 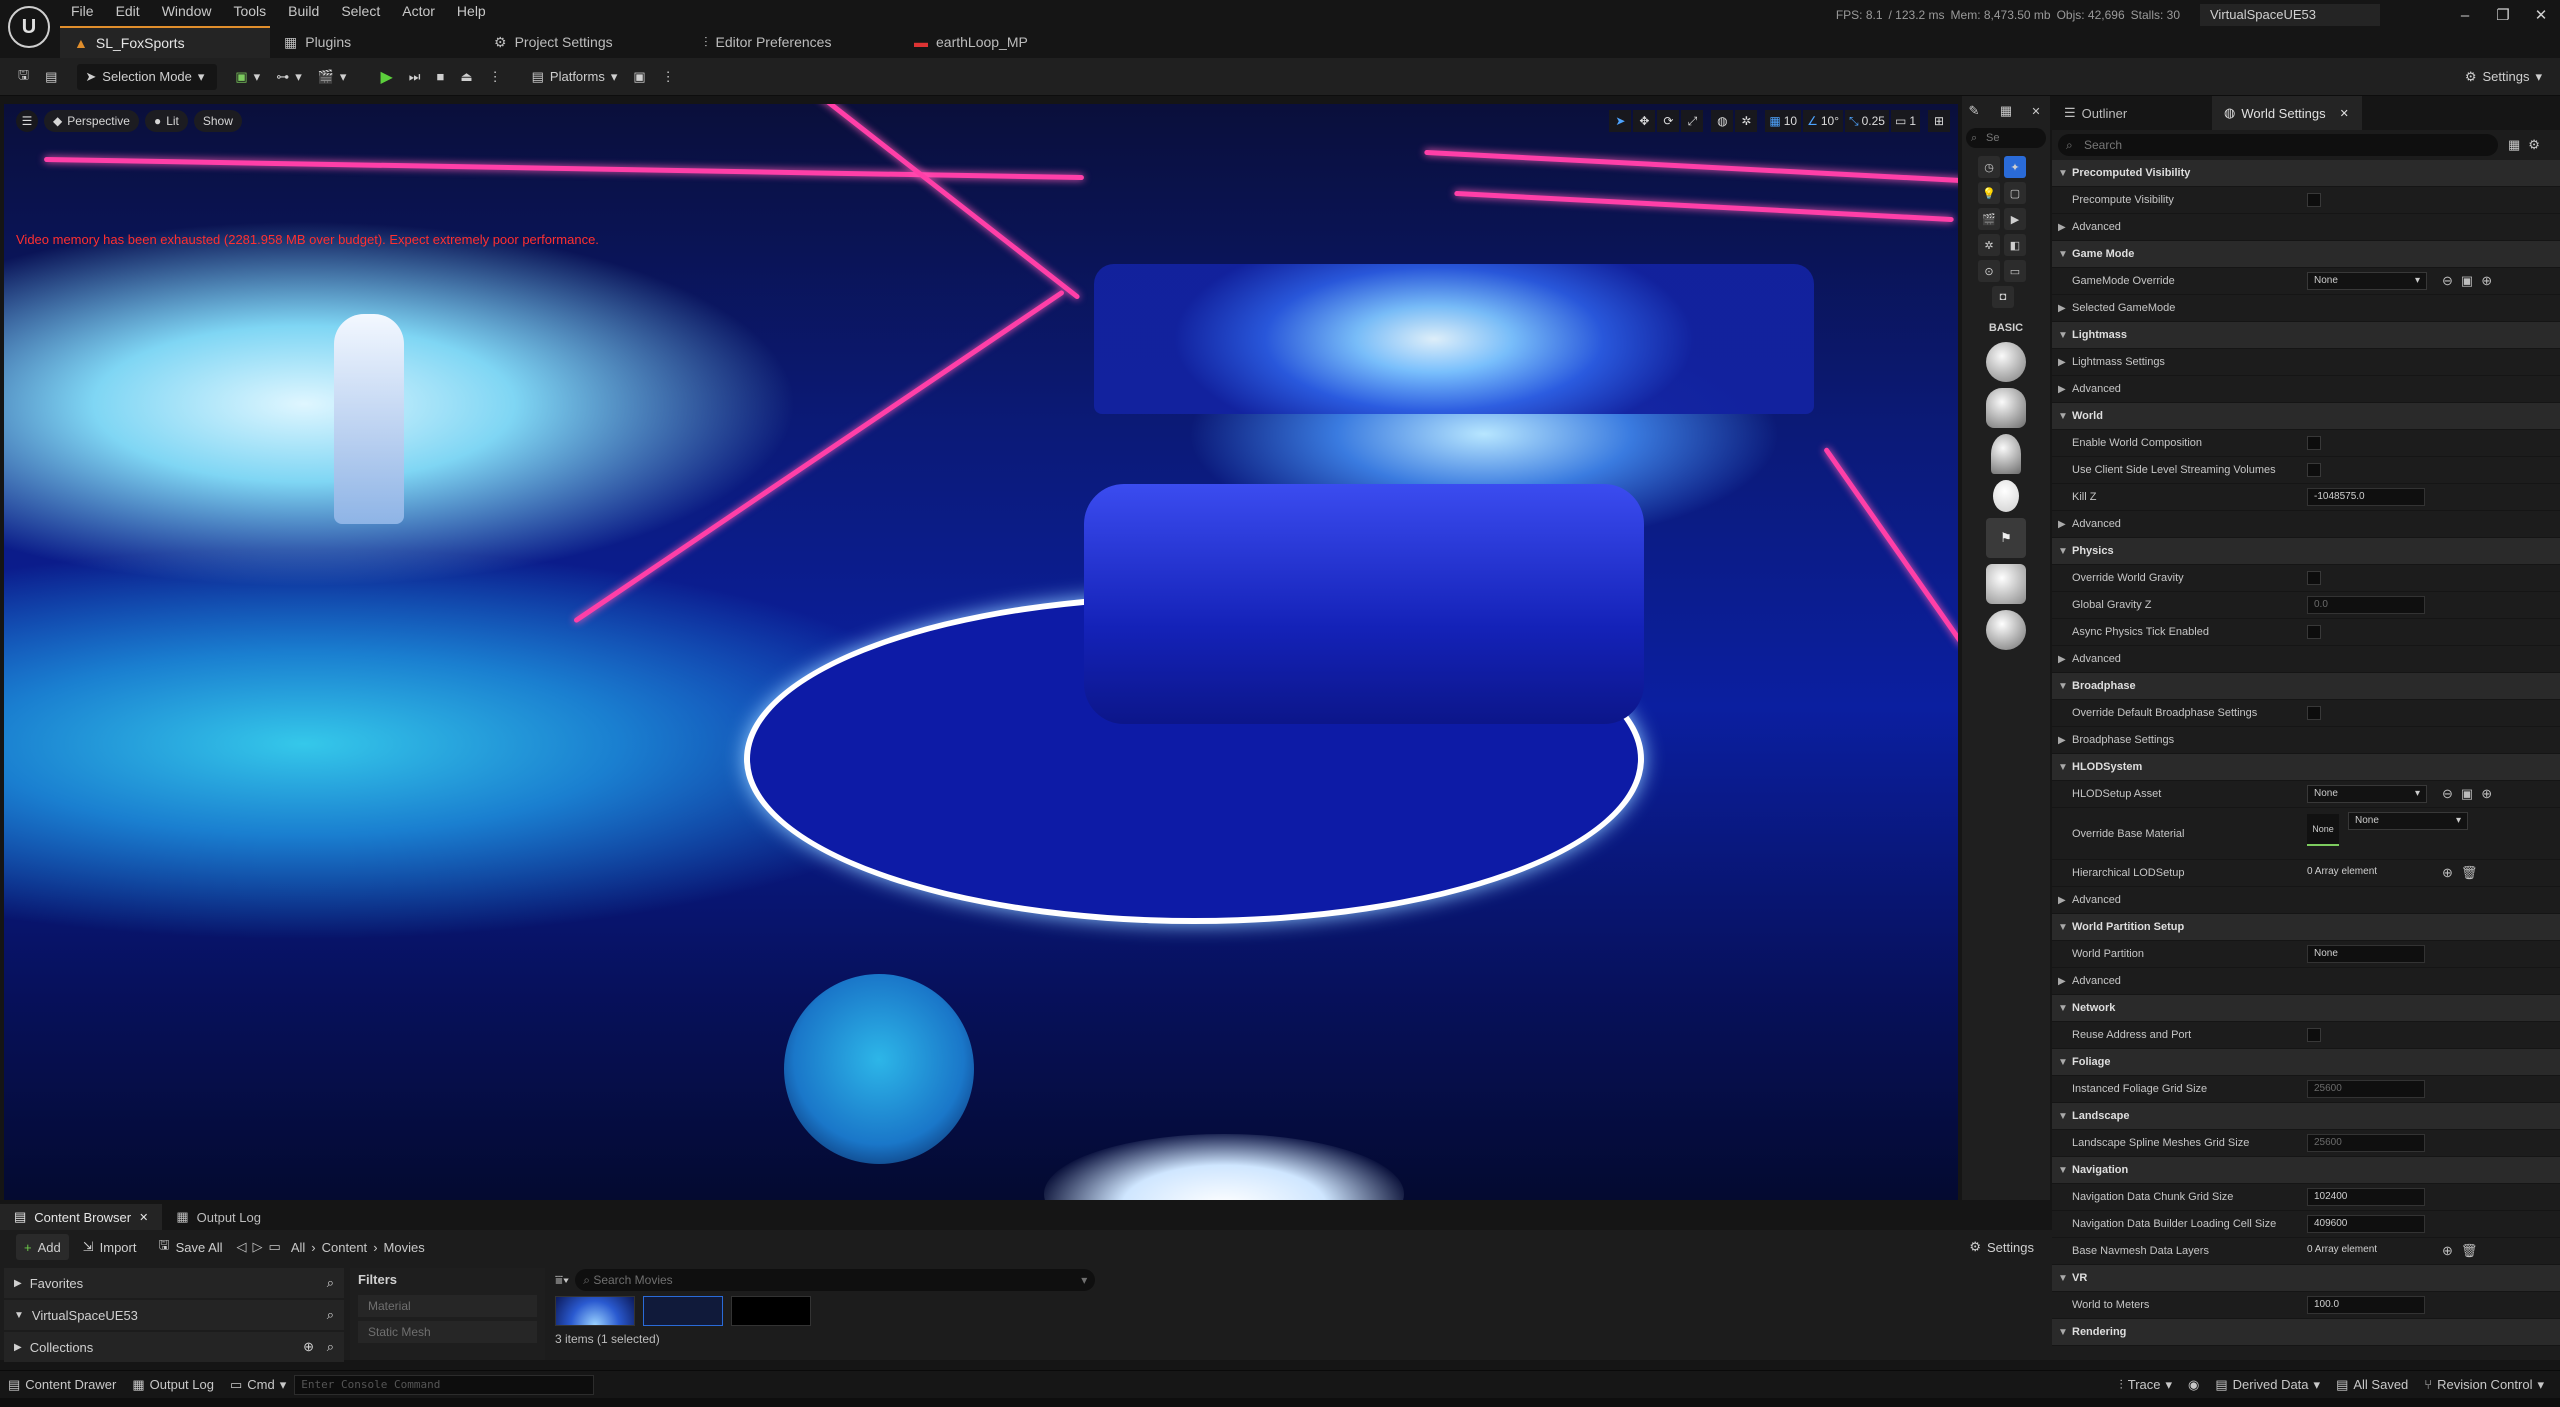 I want to click on property-section: ▼ Foliage, so click(x=2306, y=1062).